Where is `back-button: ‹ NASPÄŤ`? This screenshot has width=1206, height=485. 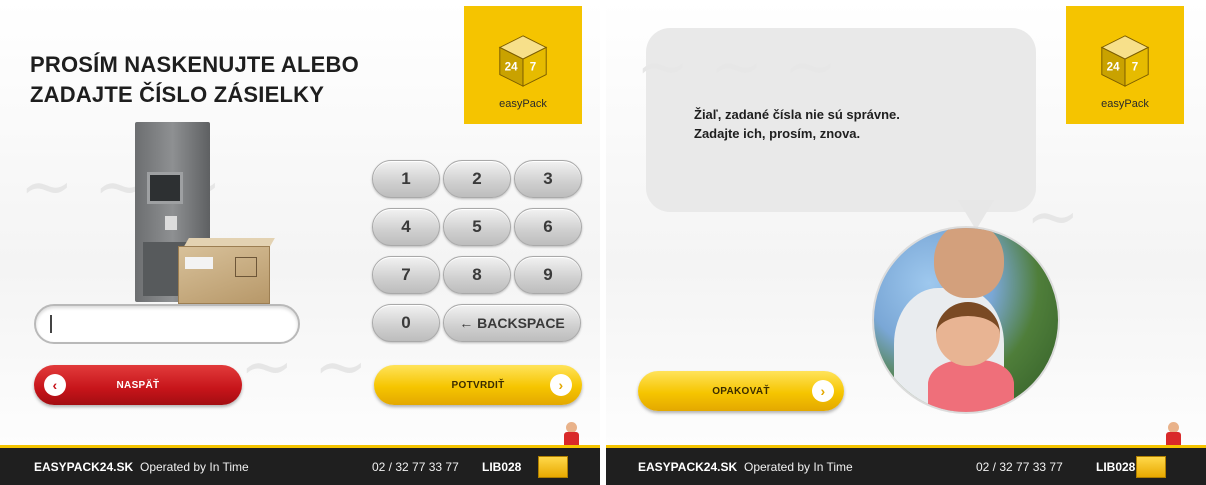
back-button: ‹ NASPÄŤ is located at coordinates (138, 385).